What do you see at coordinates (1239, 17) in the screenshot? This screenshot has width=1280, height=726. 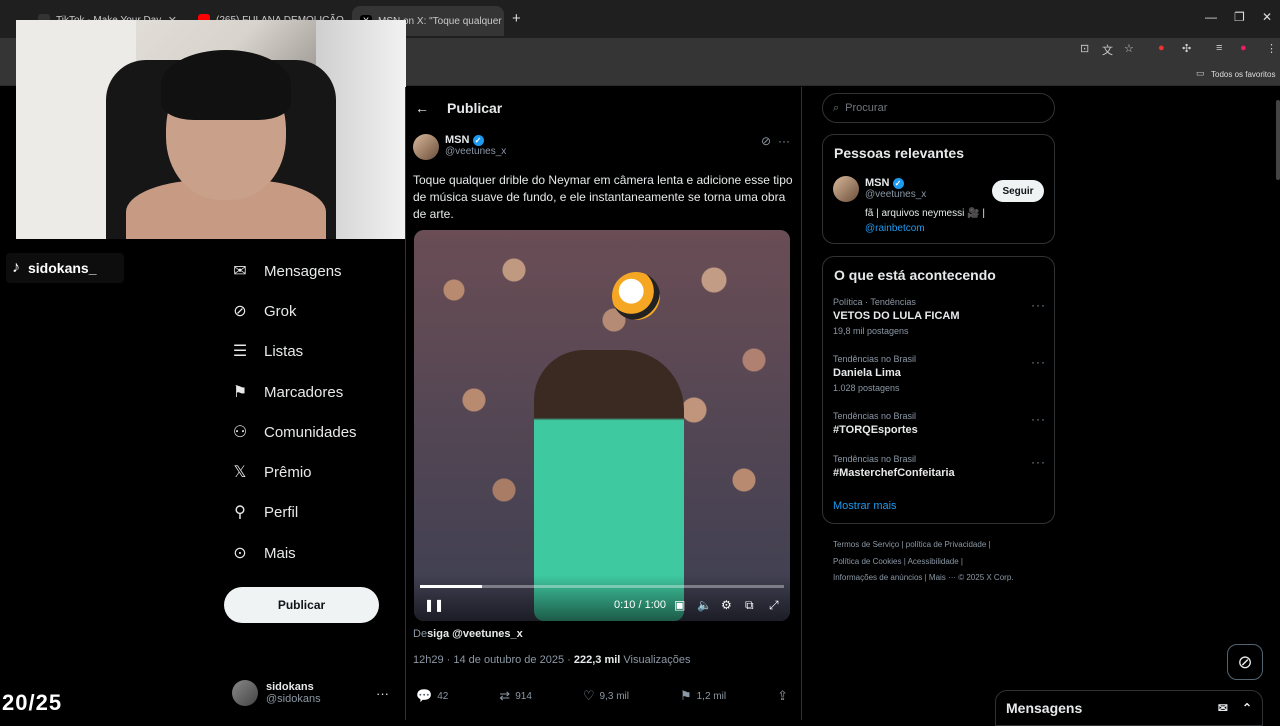 I see `restore-icon: ❐` at bounding box center [1239, 17].